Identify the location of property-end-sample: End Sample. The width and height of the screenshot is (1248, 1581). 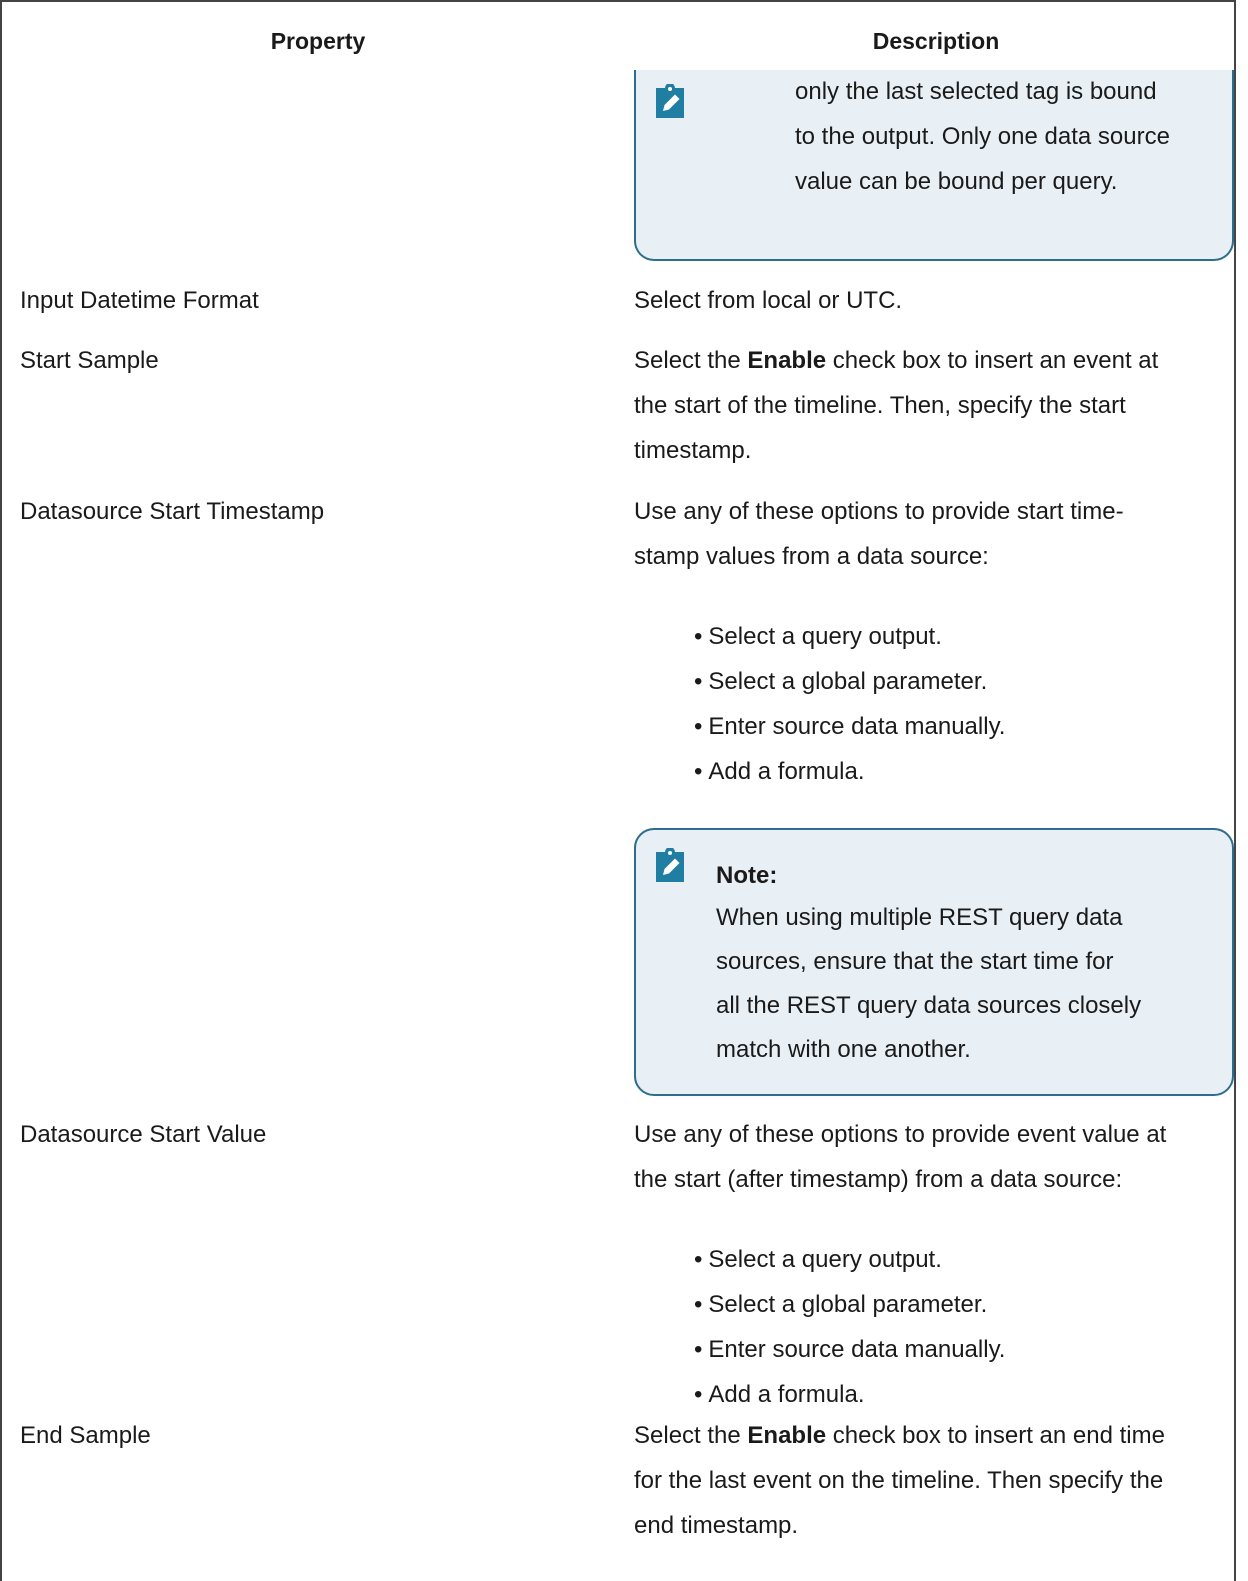
(85, 1435).